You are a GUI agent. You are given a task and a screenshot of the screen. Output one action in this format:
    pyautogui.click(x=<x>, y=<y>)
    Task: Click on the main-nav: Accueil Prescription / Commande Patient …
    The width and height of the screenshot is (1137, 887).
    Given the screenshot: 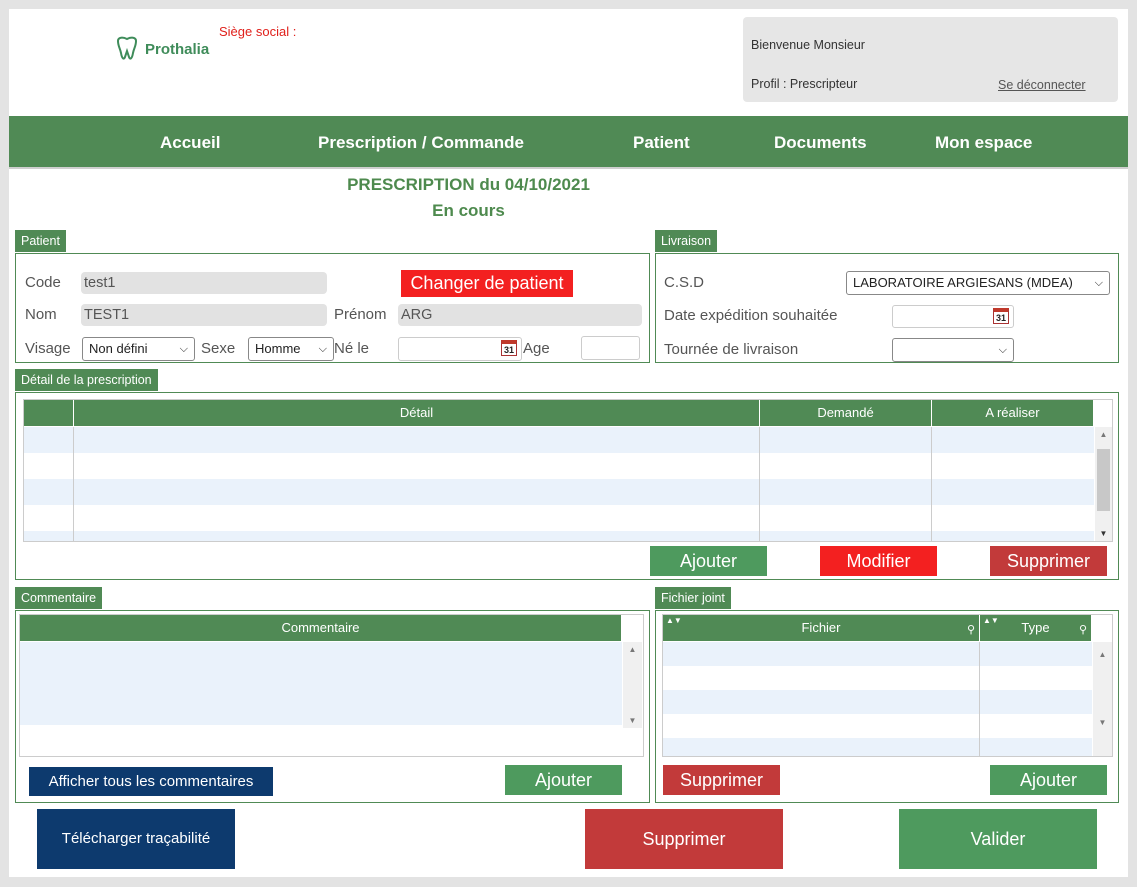 What is the action you would take?
    pyautogui.click(x=568, y=142)
    